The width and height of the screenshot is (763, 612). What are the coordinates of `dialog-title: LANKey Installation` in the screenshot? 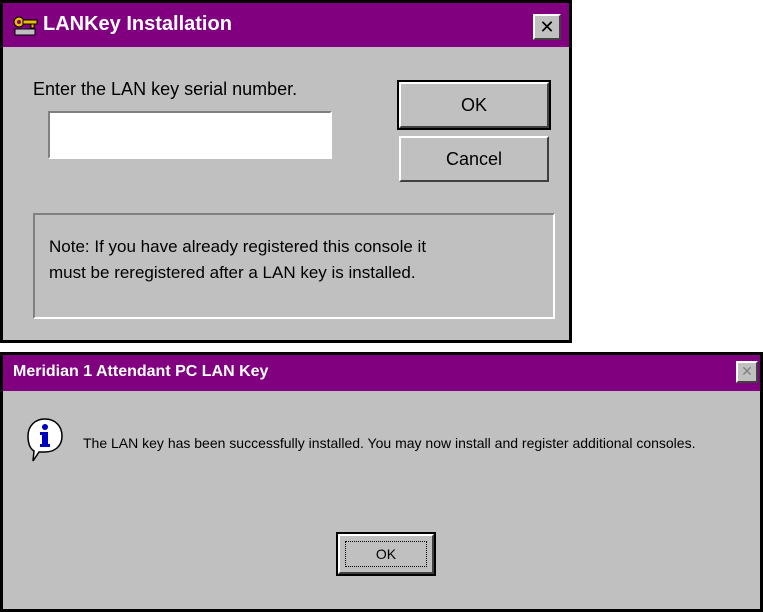 It's located at (137, 24).